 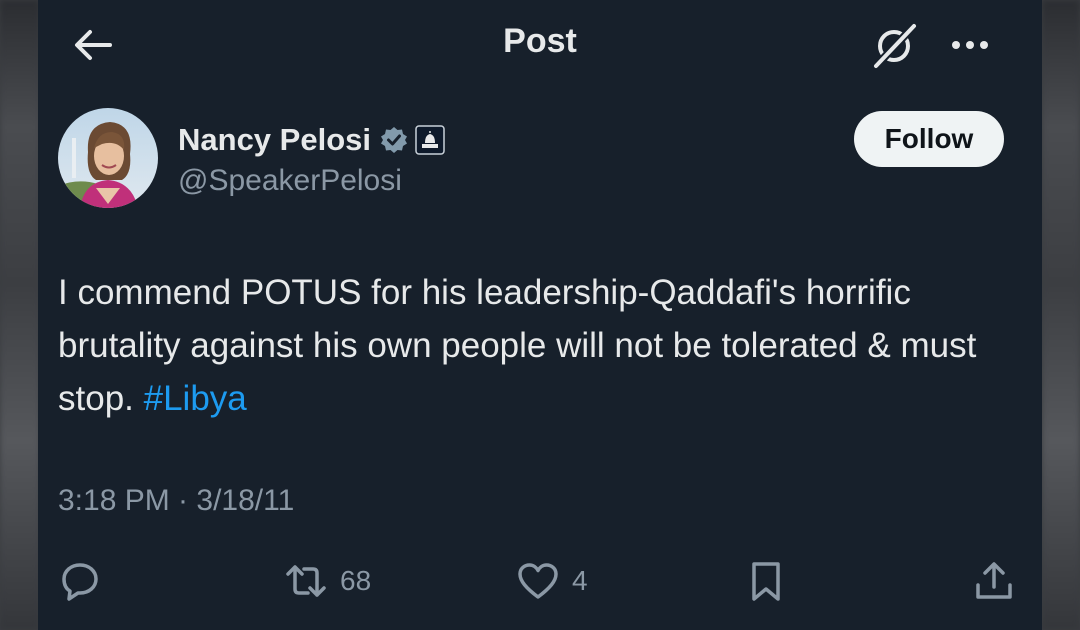 What do you see at coordinates (20, 315) in the screenshot?
I see `blurred-left-edge` at bounding box center [20, 315].